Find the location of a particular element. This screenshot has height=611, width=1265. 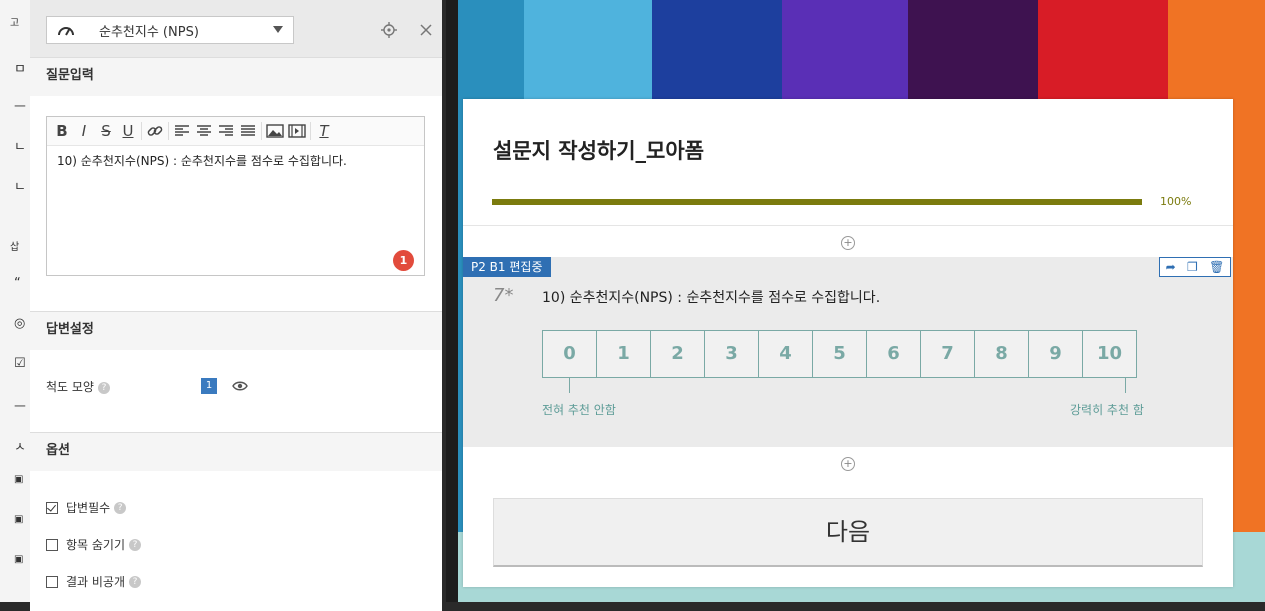

nps-scale: 0 1 2 3 4 5 6 7 8 9 10 is located at coordinates (839, 354).